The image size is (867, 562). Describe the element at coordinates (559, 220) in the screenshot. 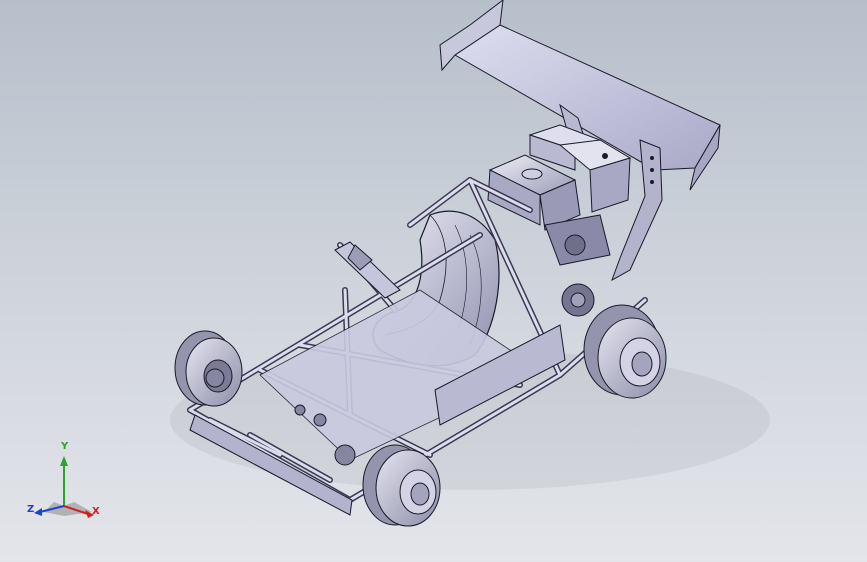

I see `engine` at that location.